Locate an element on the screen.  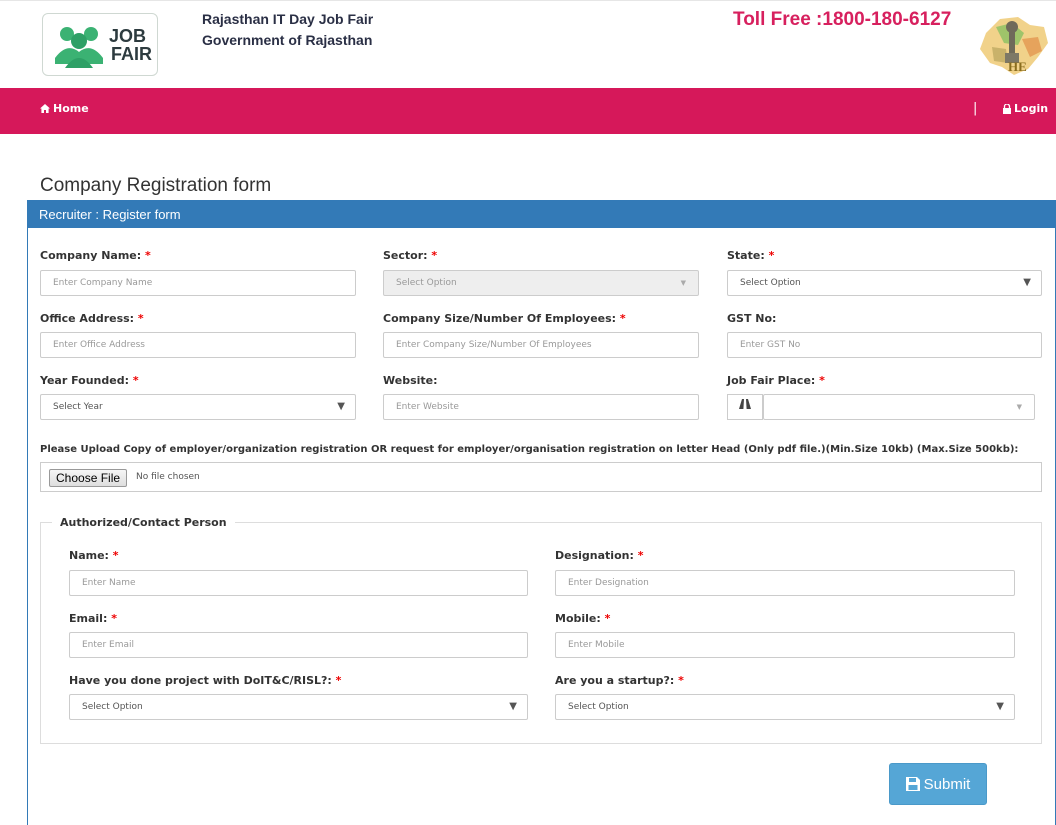
company-size-label-text: Company Size/Number Of Employees: is located at coordinates (500, 318).